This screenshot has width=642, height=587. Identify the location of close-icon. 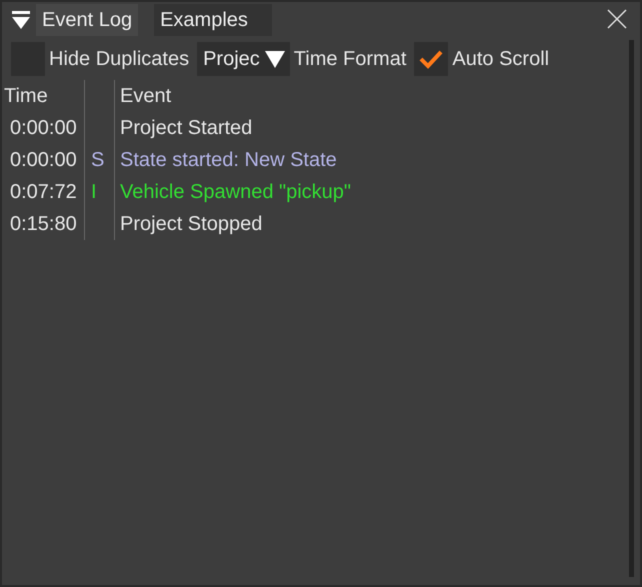
(617, 19).